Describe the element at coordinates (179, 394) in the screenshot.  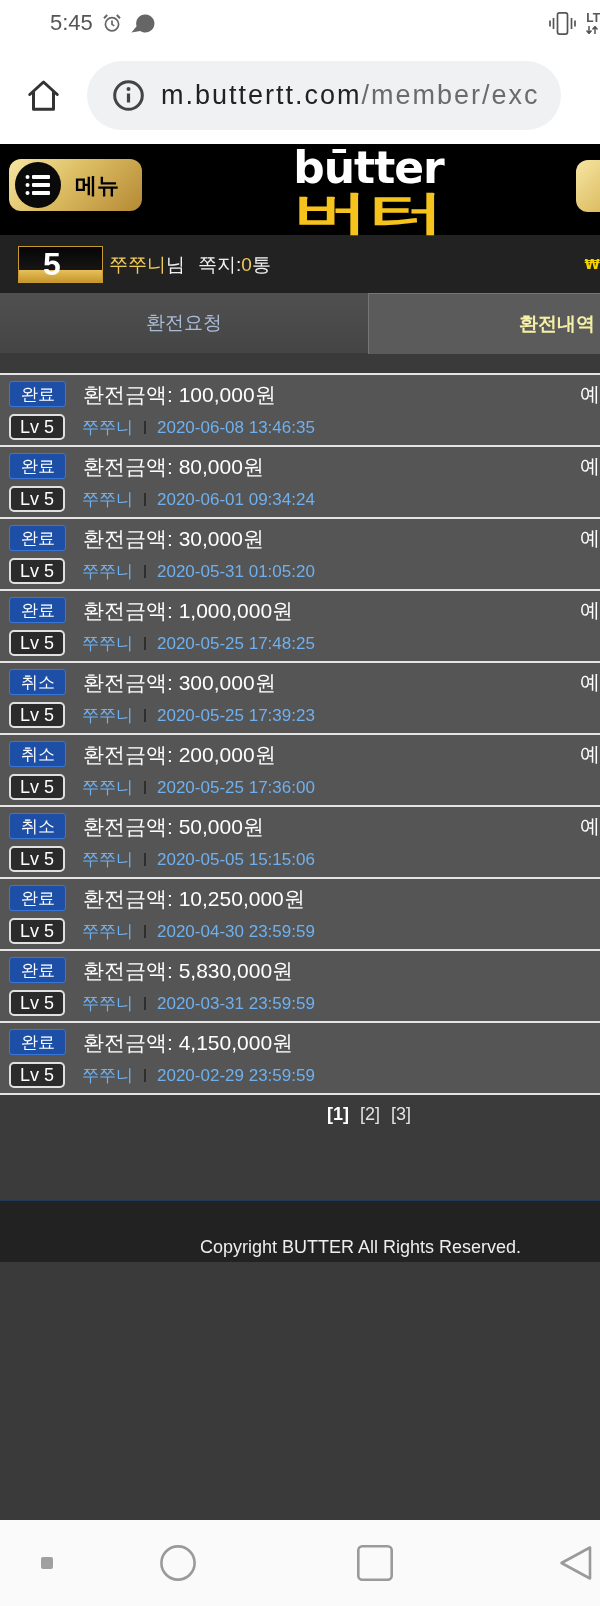
I see `amount-text: 환전금액: 100,000원` at that location.